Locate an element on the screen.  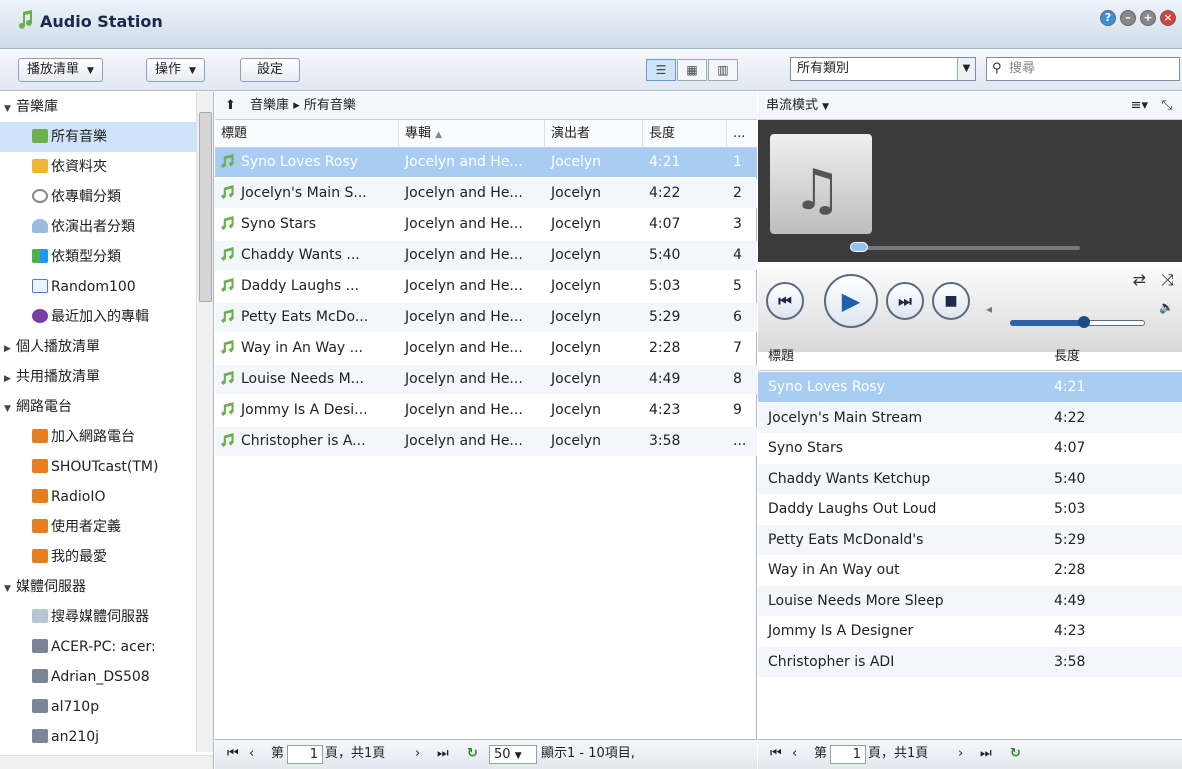
playlist-row: Syno Stars 4:07 is located at coordinates (970, 448).